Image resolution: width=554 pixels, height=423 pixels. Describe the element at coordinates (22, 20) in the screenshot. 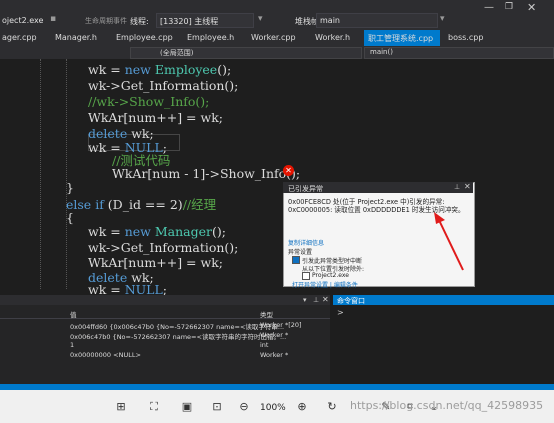

I see `process-label: oject2.exe` at that location.